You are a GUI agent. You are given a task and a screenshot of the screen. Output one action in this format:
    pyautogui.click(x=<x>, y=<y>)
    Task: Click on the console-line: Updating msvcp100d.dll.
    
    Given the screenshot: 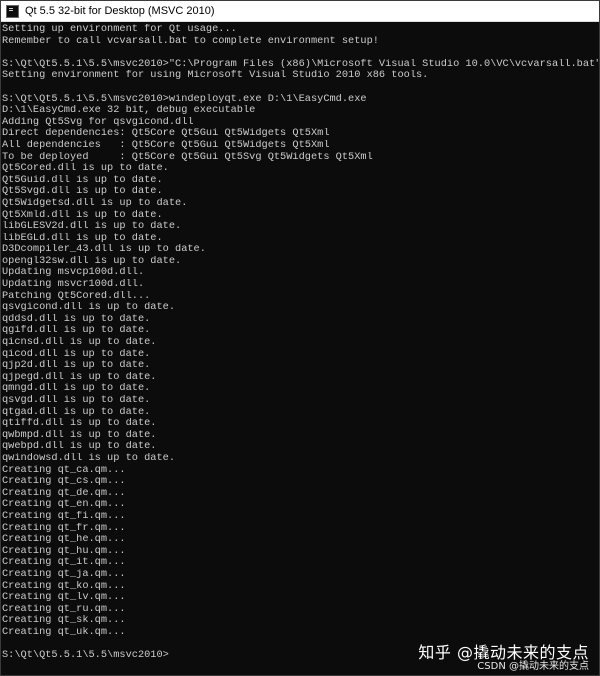 What is the action you would take?
    pyautogui.click(x=73, y=273)
    